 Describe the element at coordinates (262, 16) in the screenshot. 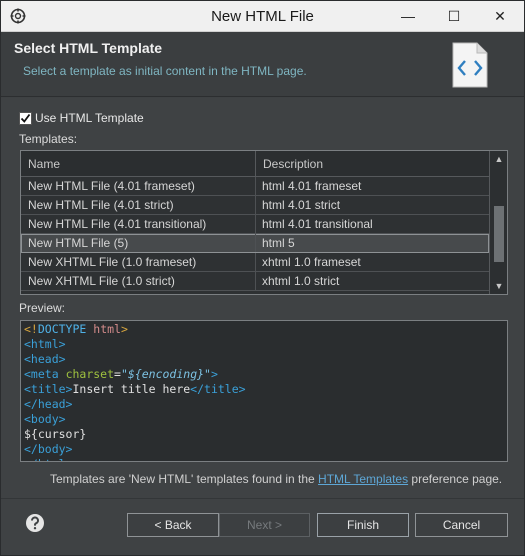

I see `title-bar: New HTML File — ☐ ✕` at that location.